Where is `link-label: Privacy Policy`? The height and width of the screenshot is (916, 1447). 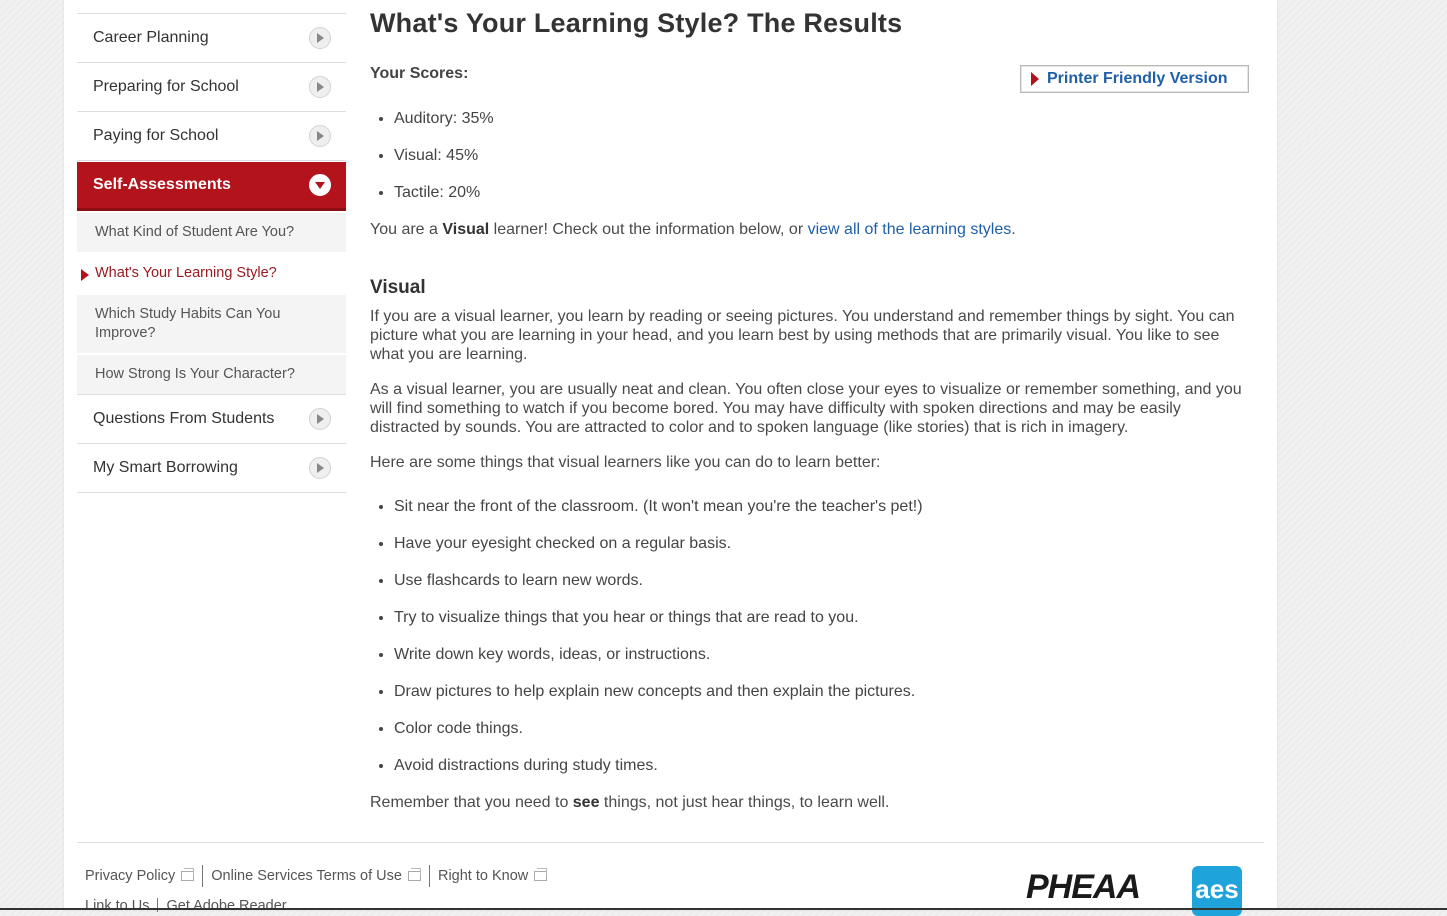 link-label: Privacy Policy is located at coordinates (130, 876).